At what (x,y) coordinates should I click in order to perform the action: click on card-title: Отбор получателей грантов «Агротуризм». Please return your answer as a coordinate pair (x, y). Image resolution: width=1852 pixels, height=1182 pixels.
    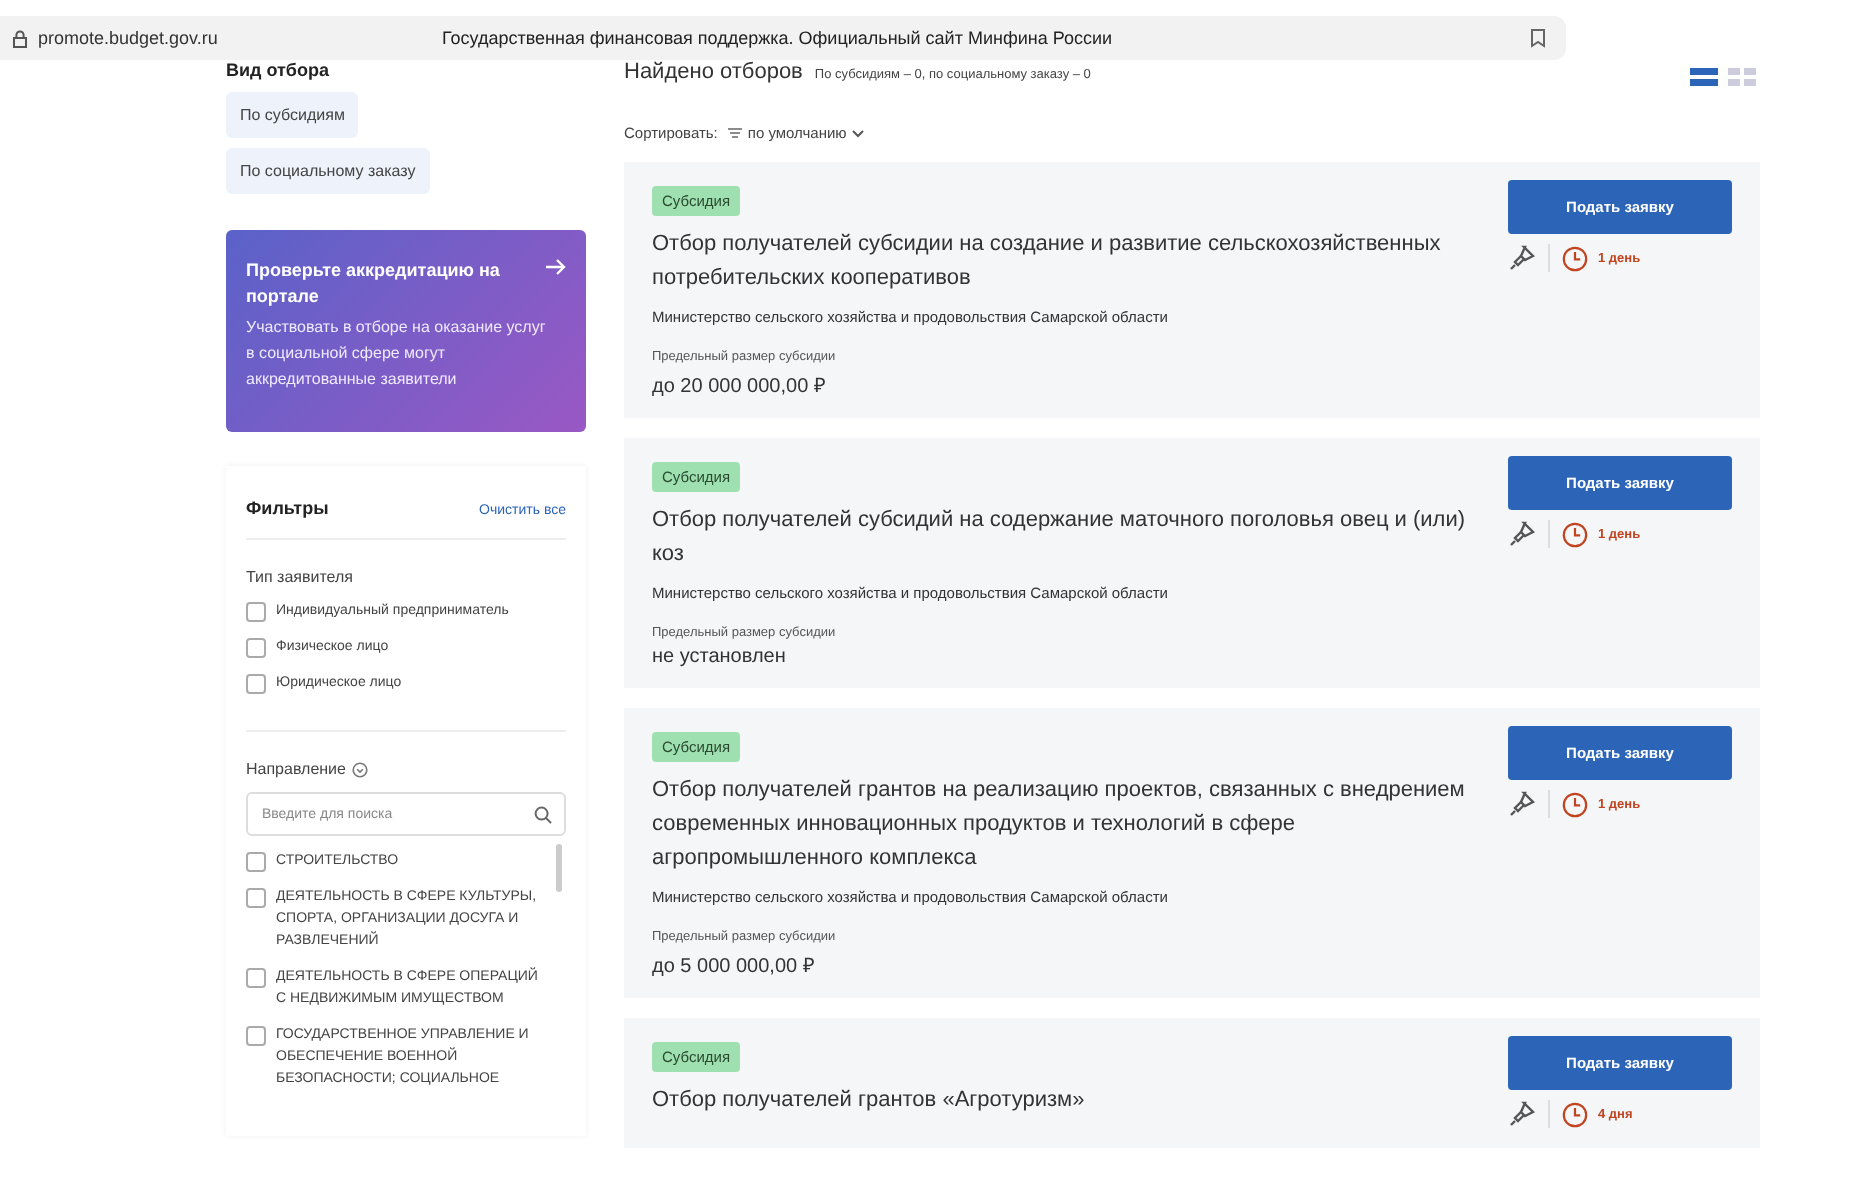
    Looking at the image, I should click on (1070, 1101).